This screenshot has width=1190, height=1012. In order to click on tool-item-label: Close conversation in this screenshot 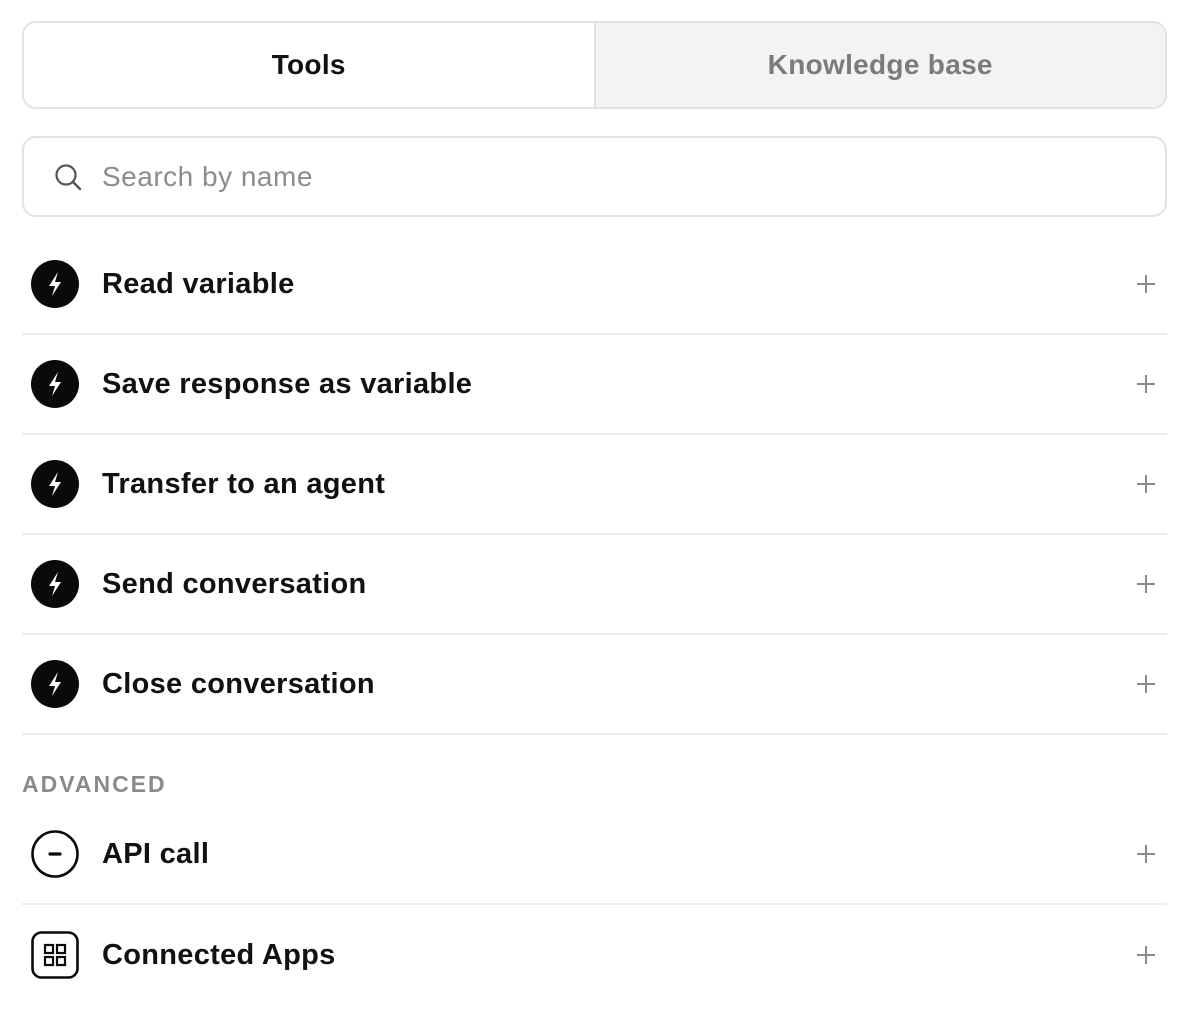, I will do `click(238, 683)`.